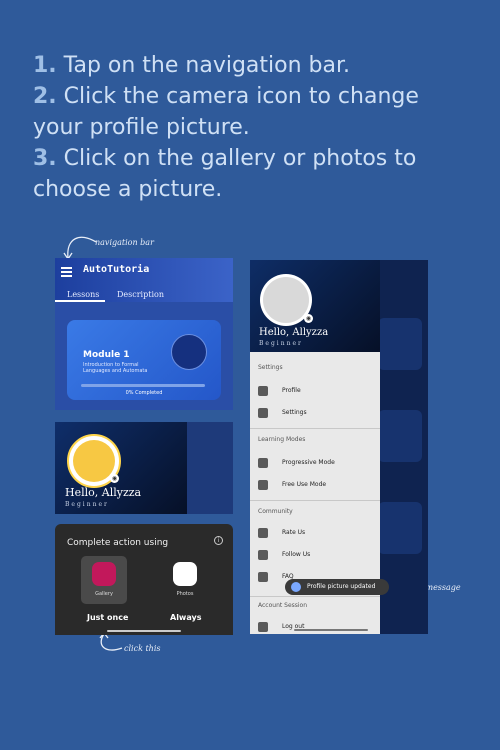  Describe the element at coordinates (317, 463) in the screenshot. I see `drawer-item-progressive-mode: Progressive Mode` at that location.